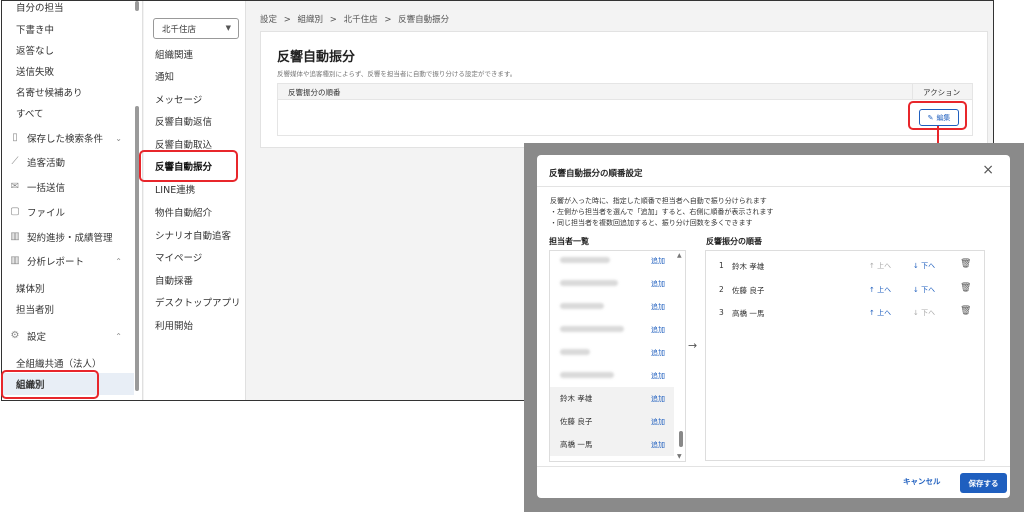  Describe the element at coordinates (193, 235) in the screenshot. I see `submenu-item-scenario: シナリオ自動追客` at that location.